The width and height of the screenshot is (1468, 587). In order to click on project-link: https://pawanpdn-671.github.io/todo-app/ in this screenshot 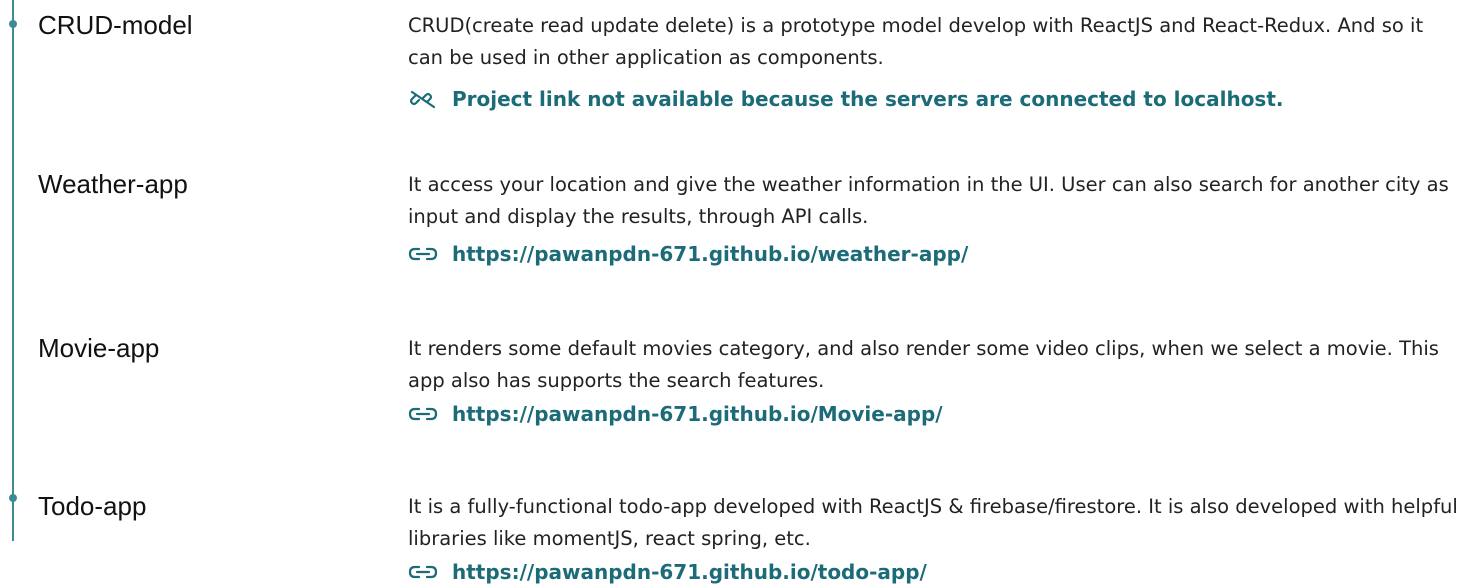, I will do `click(667, 572)`.